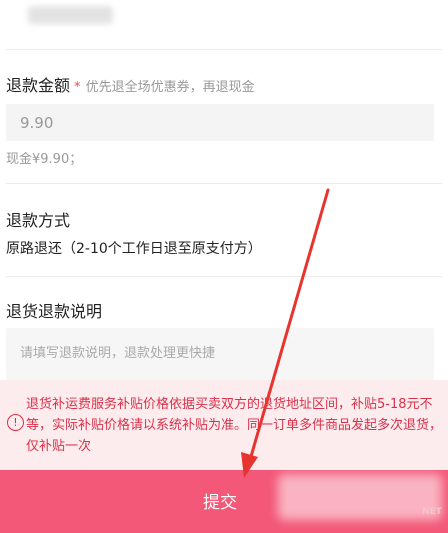  Describe the element at coordinates (432, 512) in the screenshot. I see `watermark-suffix: NET` at that location.